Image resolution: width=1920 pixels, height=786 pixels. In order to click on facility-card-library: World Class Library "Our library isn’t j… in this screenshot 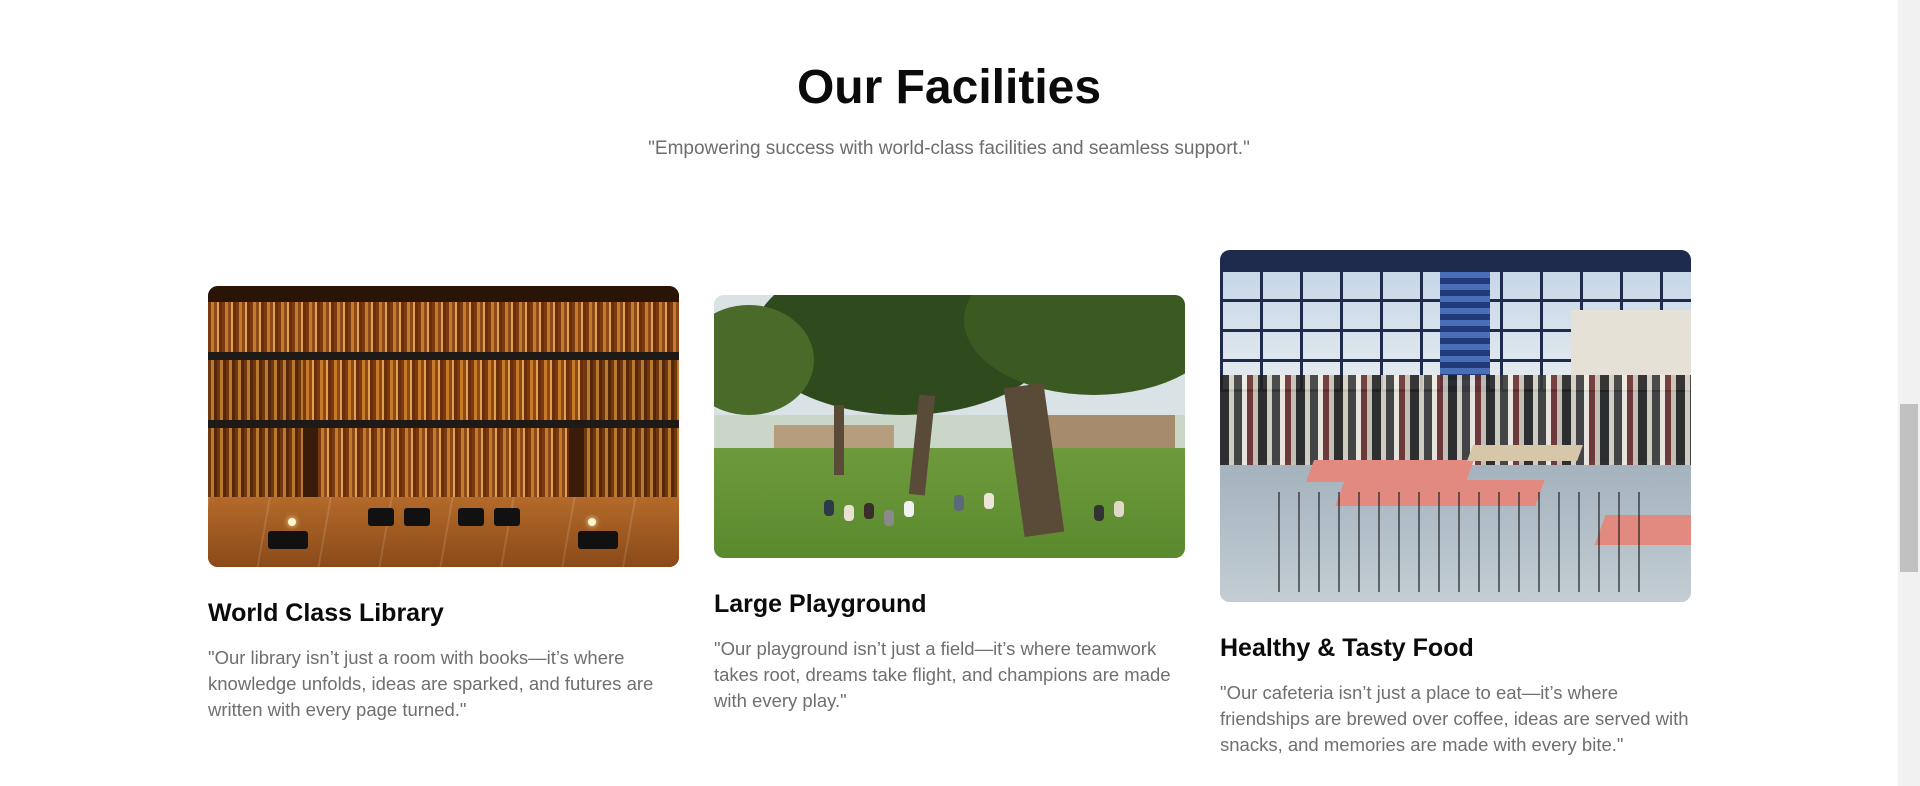, I will do `click(443, 504)`.